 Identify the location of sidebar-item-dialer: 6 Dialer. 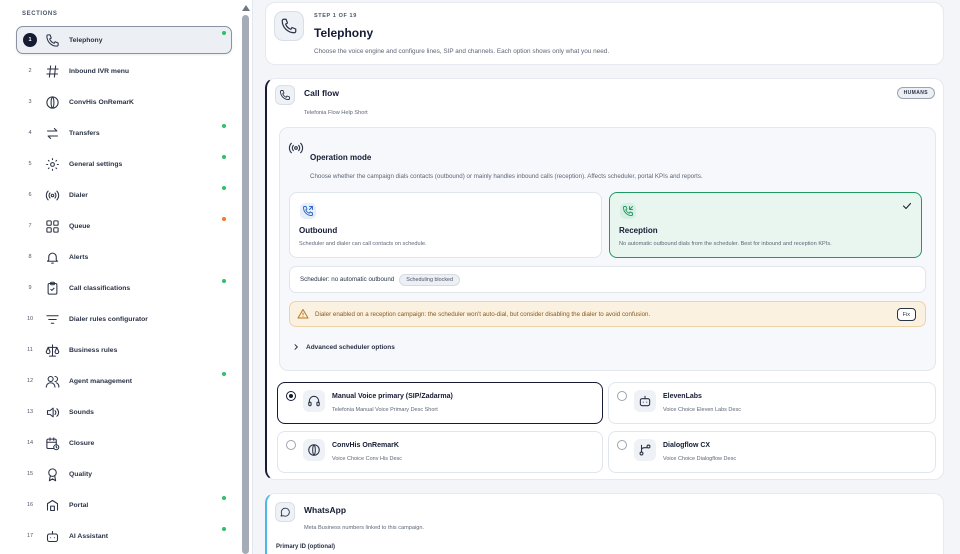
(124, 195).